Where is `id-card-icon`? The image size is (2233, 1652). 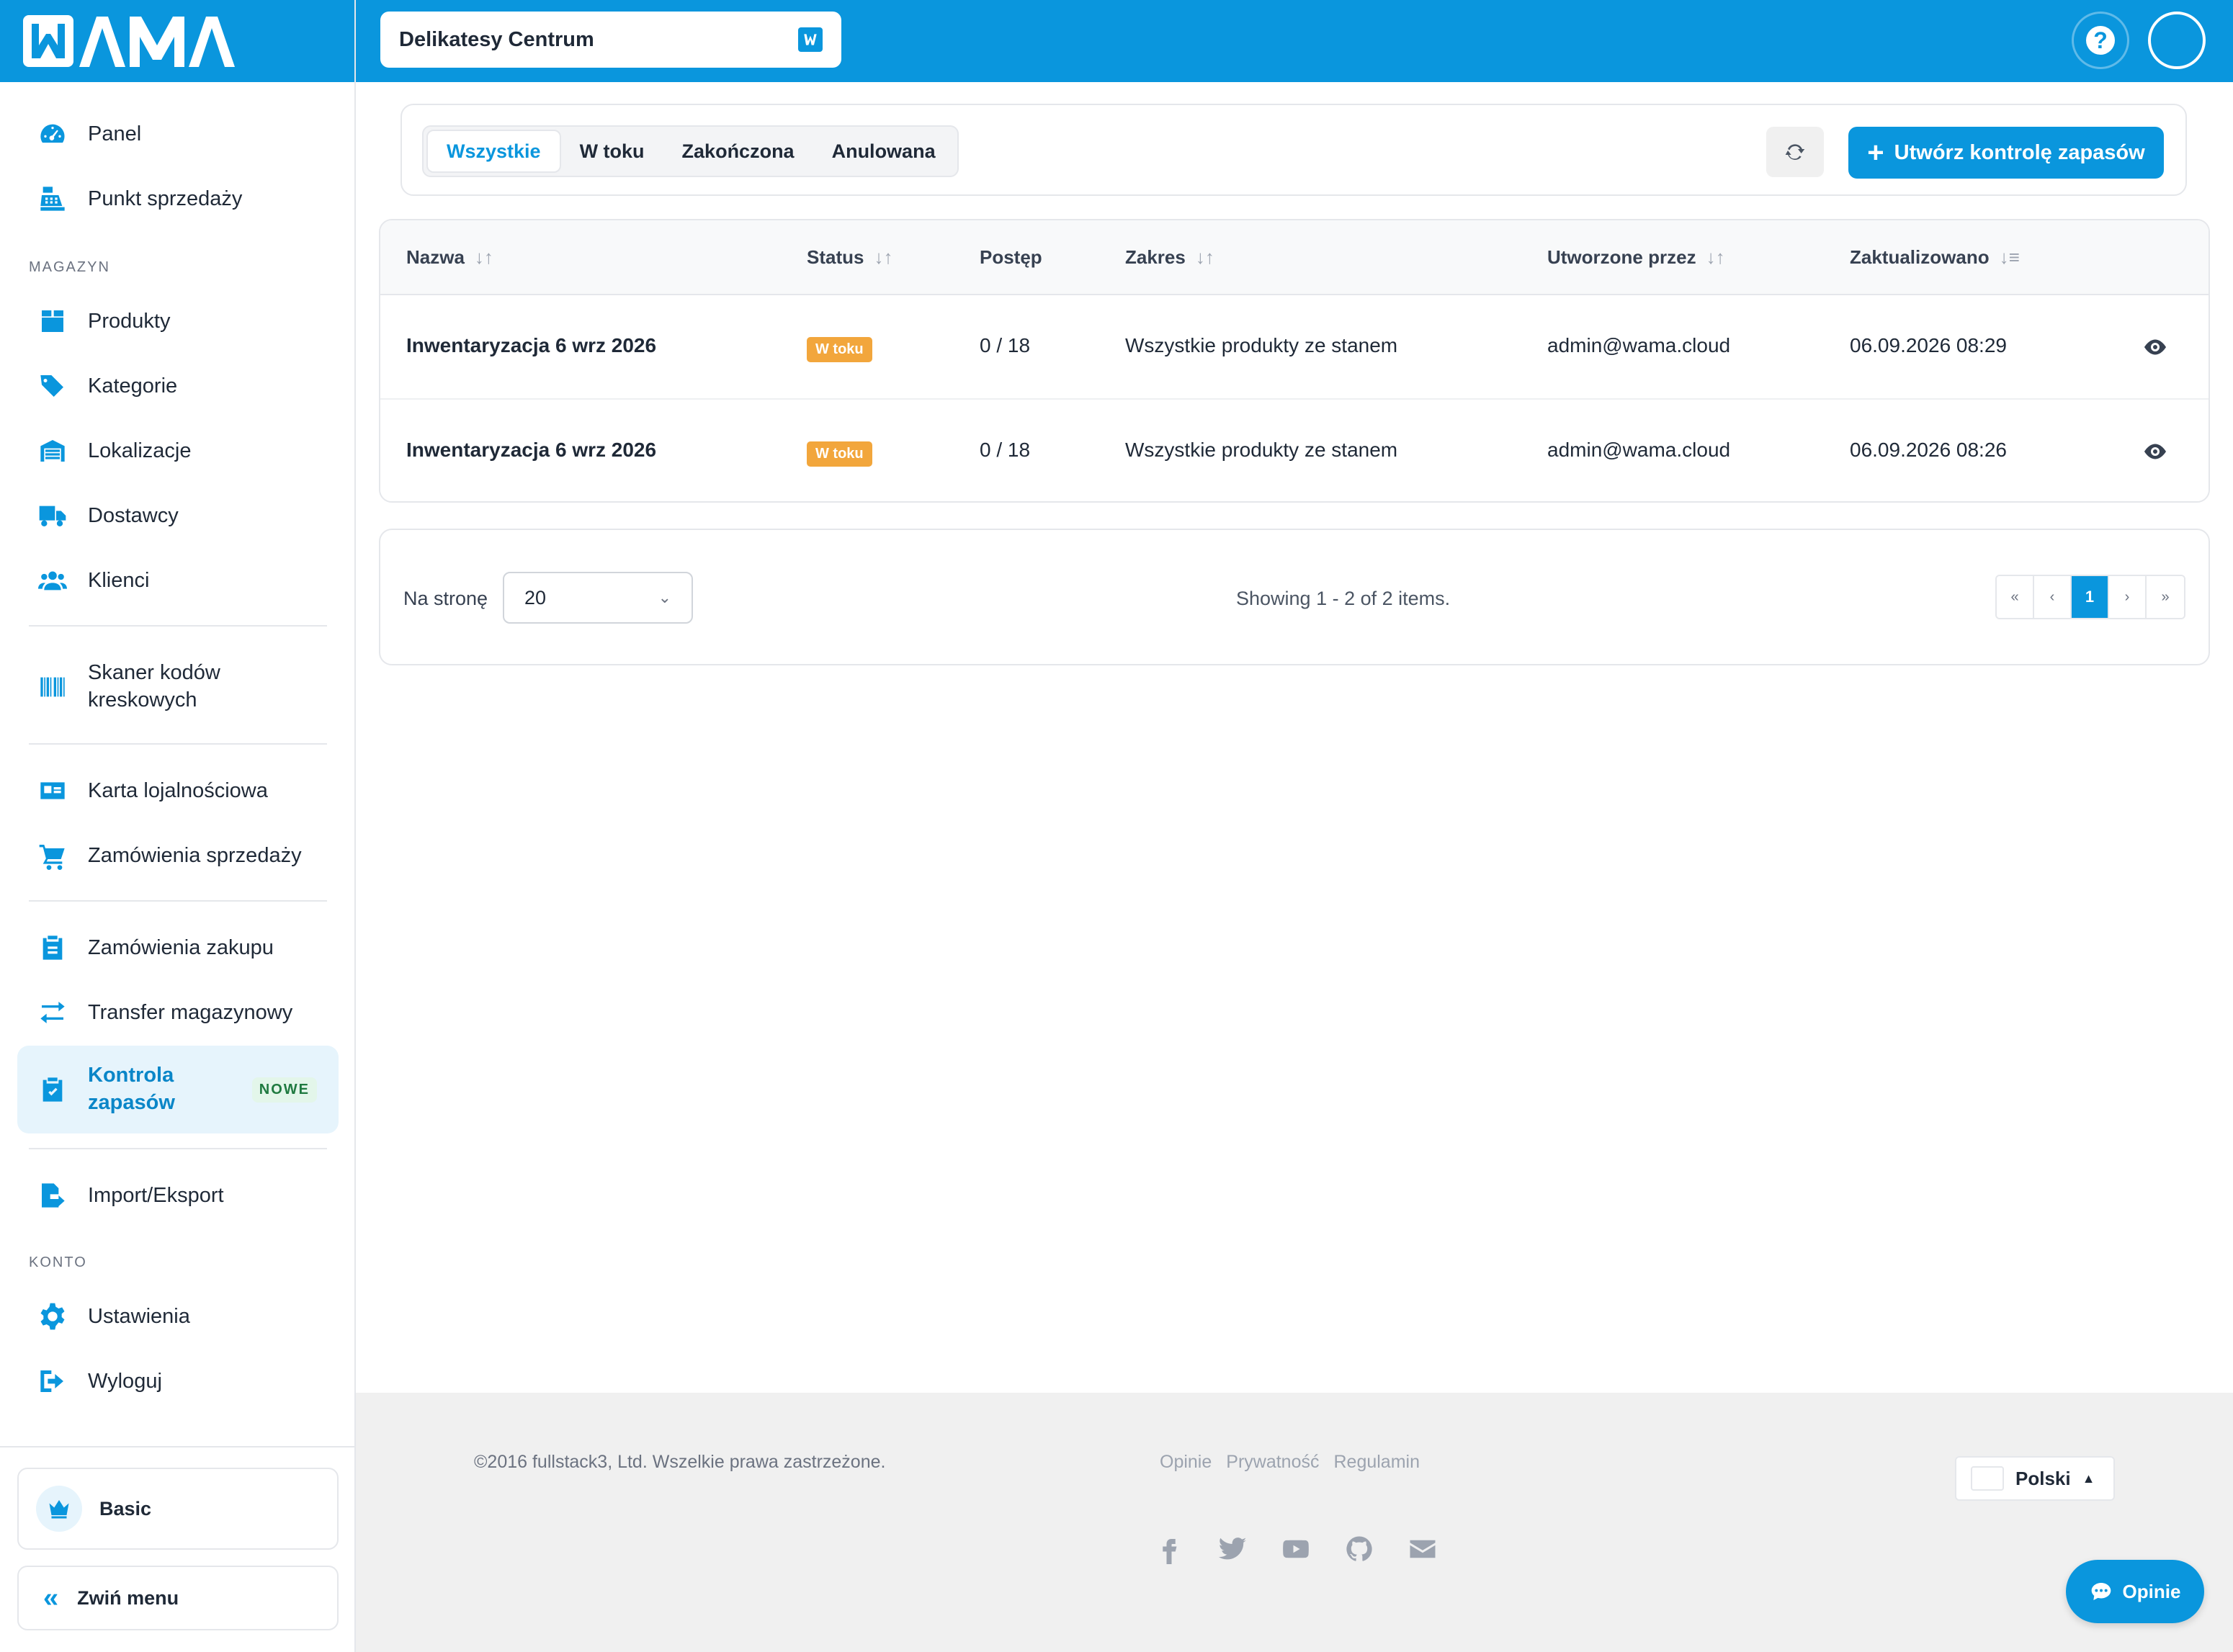
id-card-icon is located at coordinates (52, 790).